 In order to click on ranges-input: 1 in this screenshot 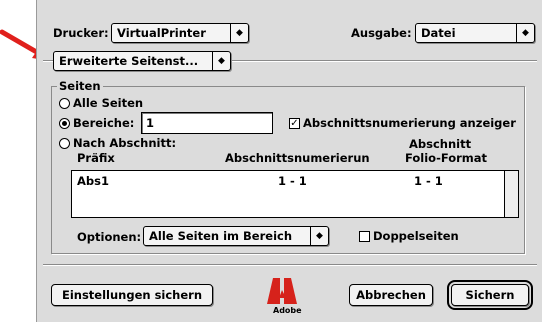, I will do `click(207, 123)`.